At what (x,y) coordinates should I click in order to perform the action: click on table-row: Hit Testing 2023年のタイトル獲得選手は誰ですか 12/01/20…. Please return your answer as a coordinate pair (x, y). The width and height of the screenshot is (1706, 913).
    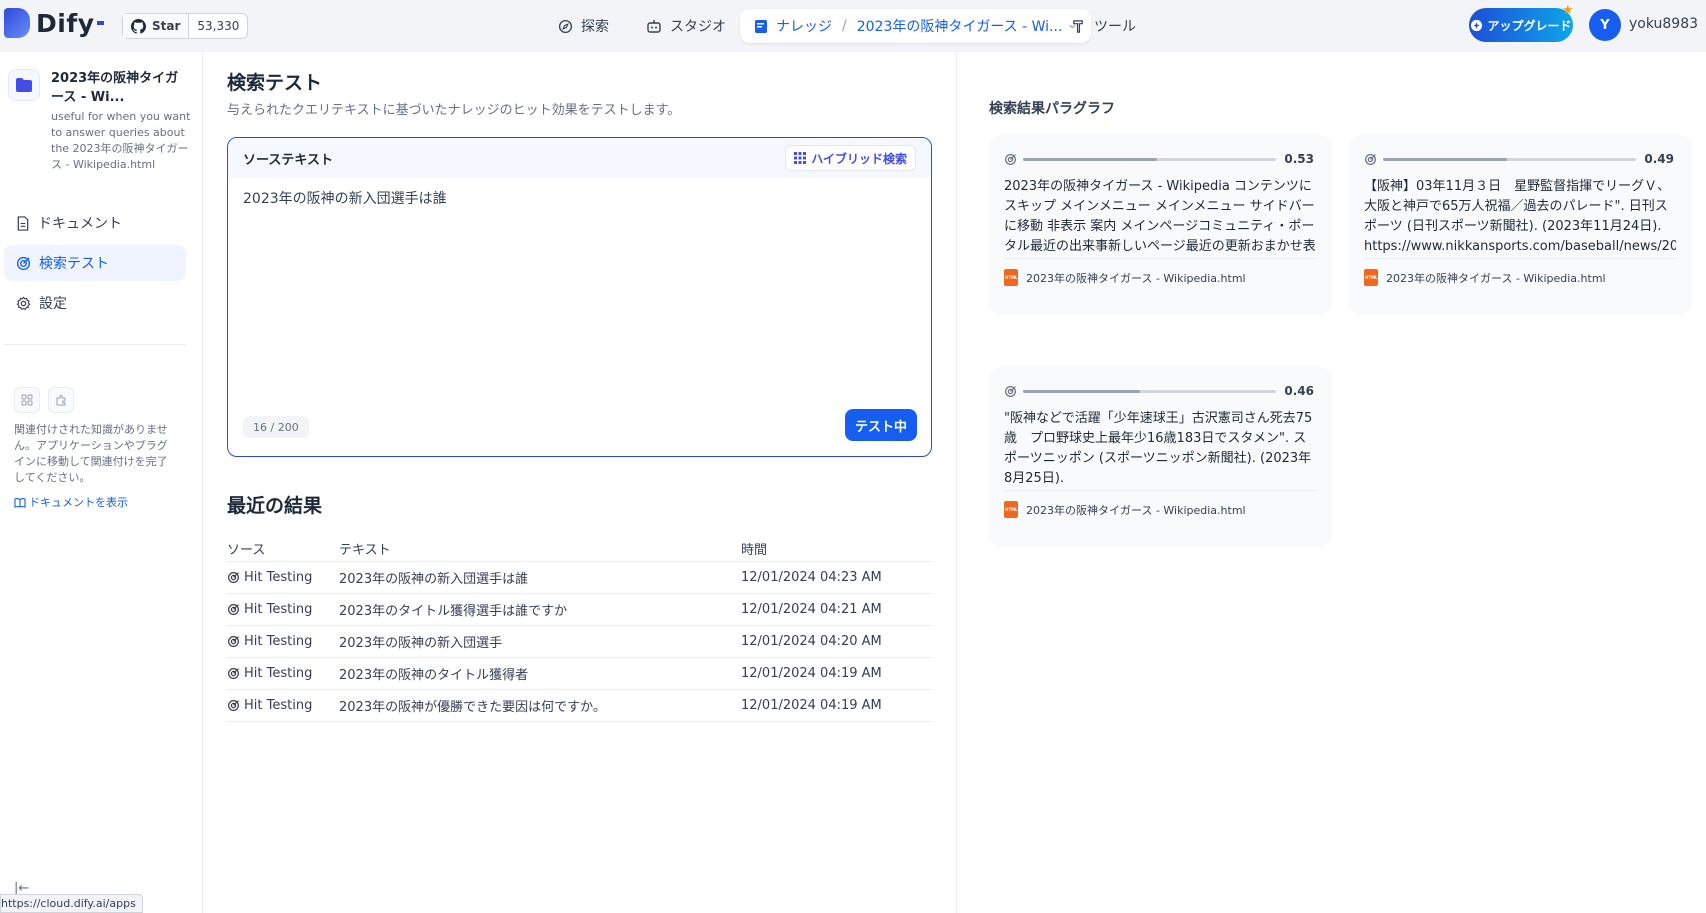
    Looking at the image, I should click on (579, 610).